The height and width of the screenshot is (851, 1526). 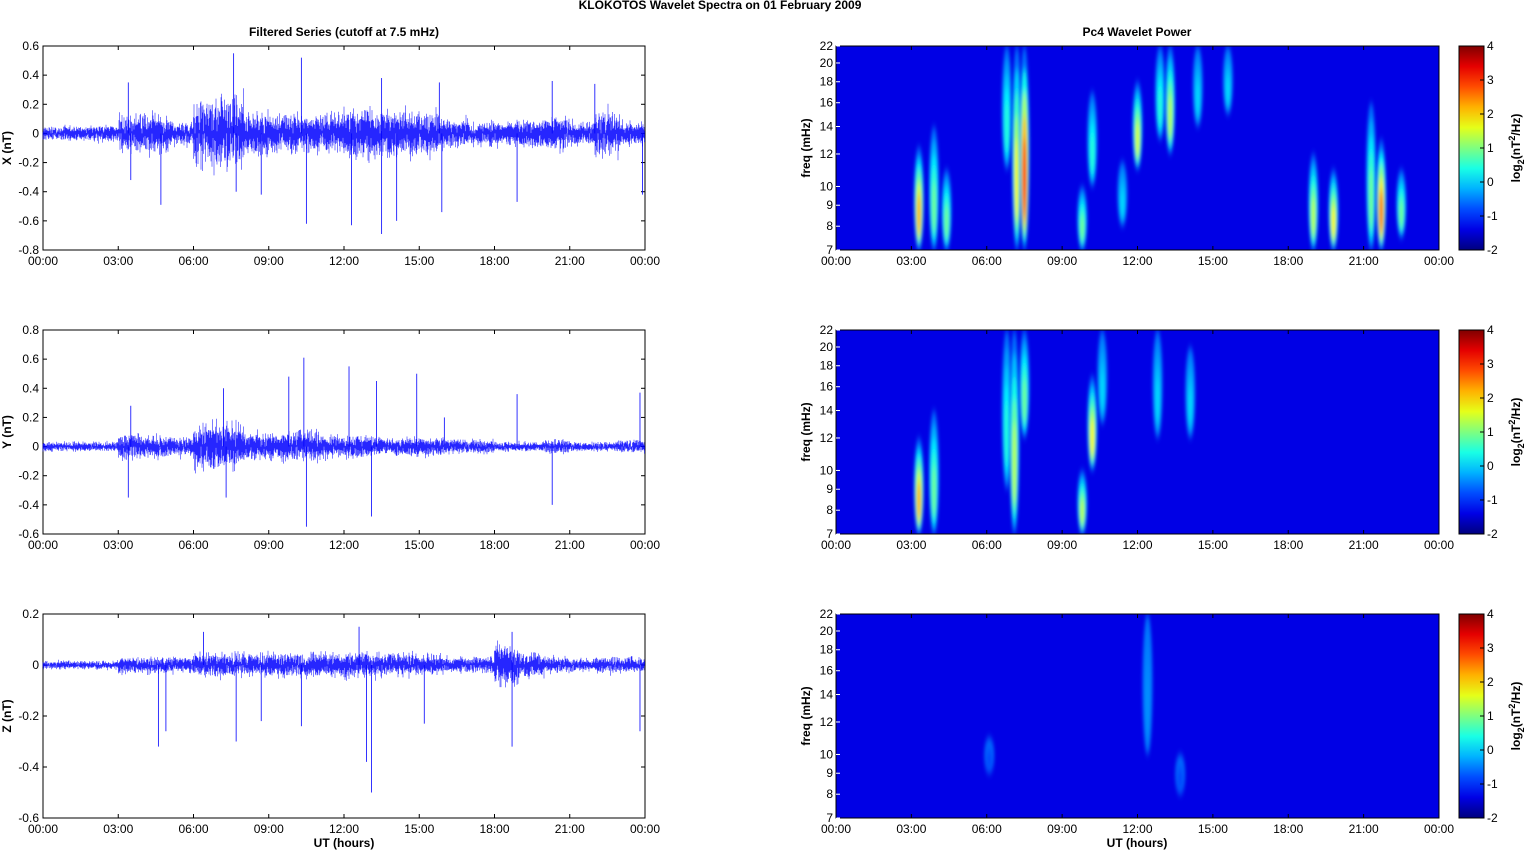 What do you see at coordinates (1137, 716) in the screenshot?
I see `spectrum-background` at bounding box center [1137, 716].